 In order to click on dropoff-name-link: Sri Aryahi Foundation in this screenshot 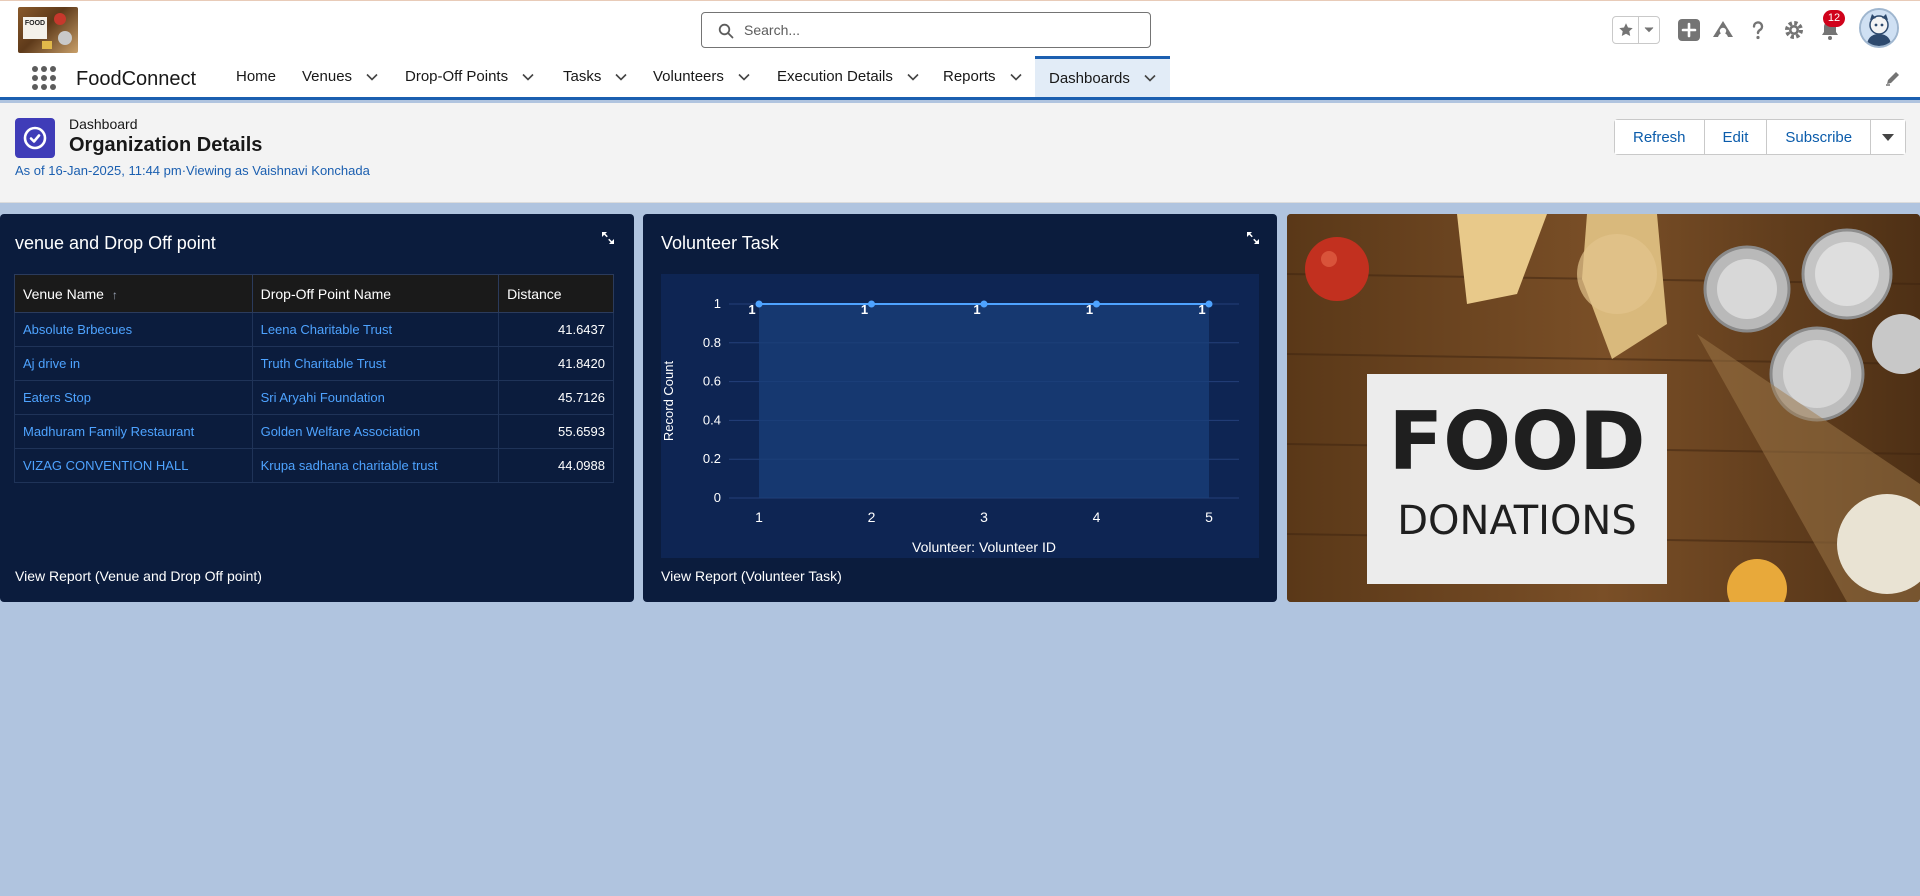, I will do `click(375, 397)`.